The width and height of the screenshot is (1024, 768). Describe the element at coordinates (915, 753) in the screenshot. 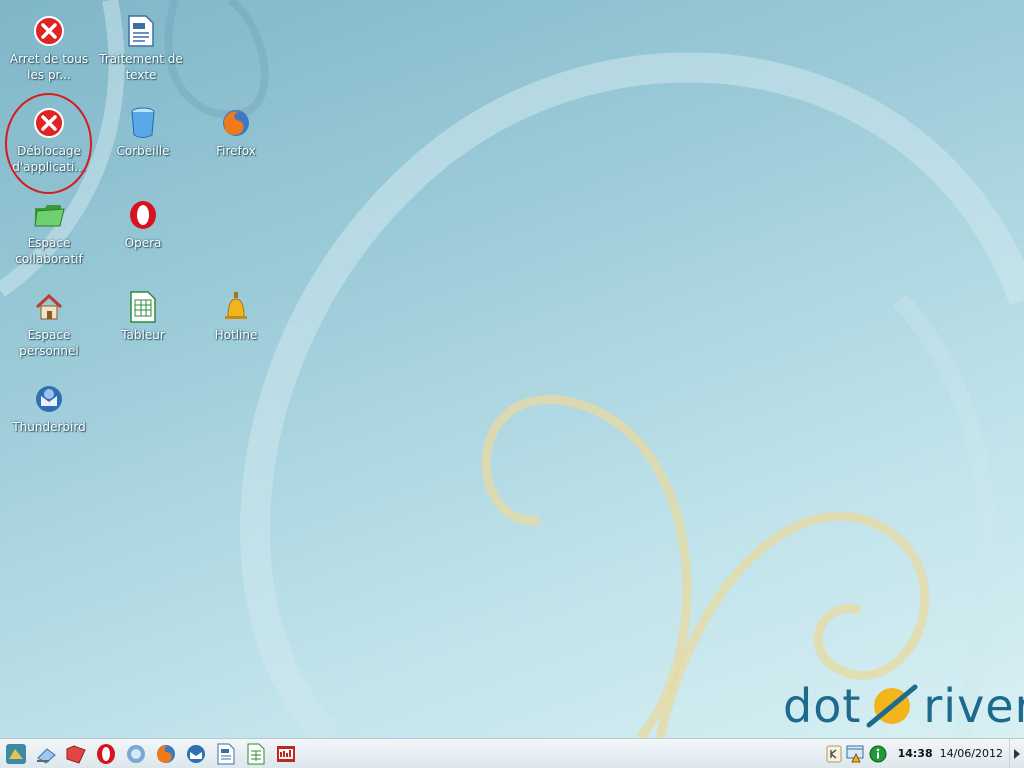

I see `clock-time: 14:38` at that location.